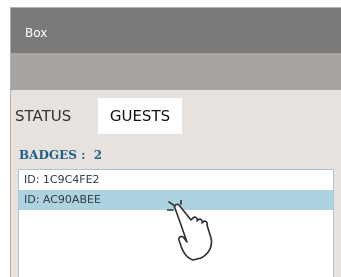  I want to click on tab-status: STATUS, so click(57, 116).